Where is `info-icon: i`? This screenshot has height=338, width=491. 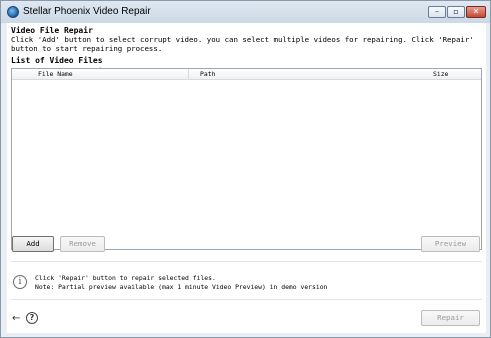
info-icon: i is located at coordinates (20, 282).